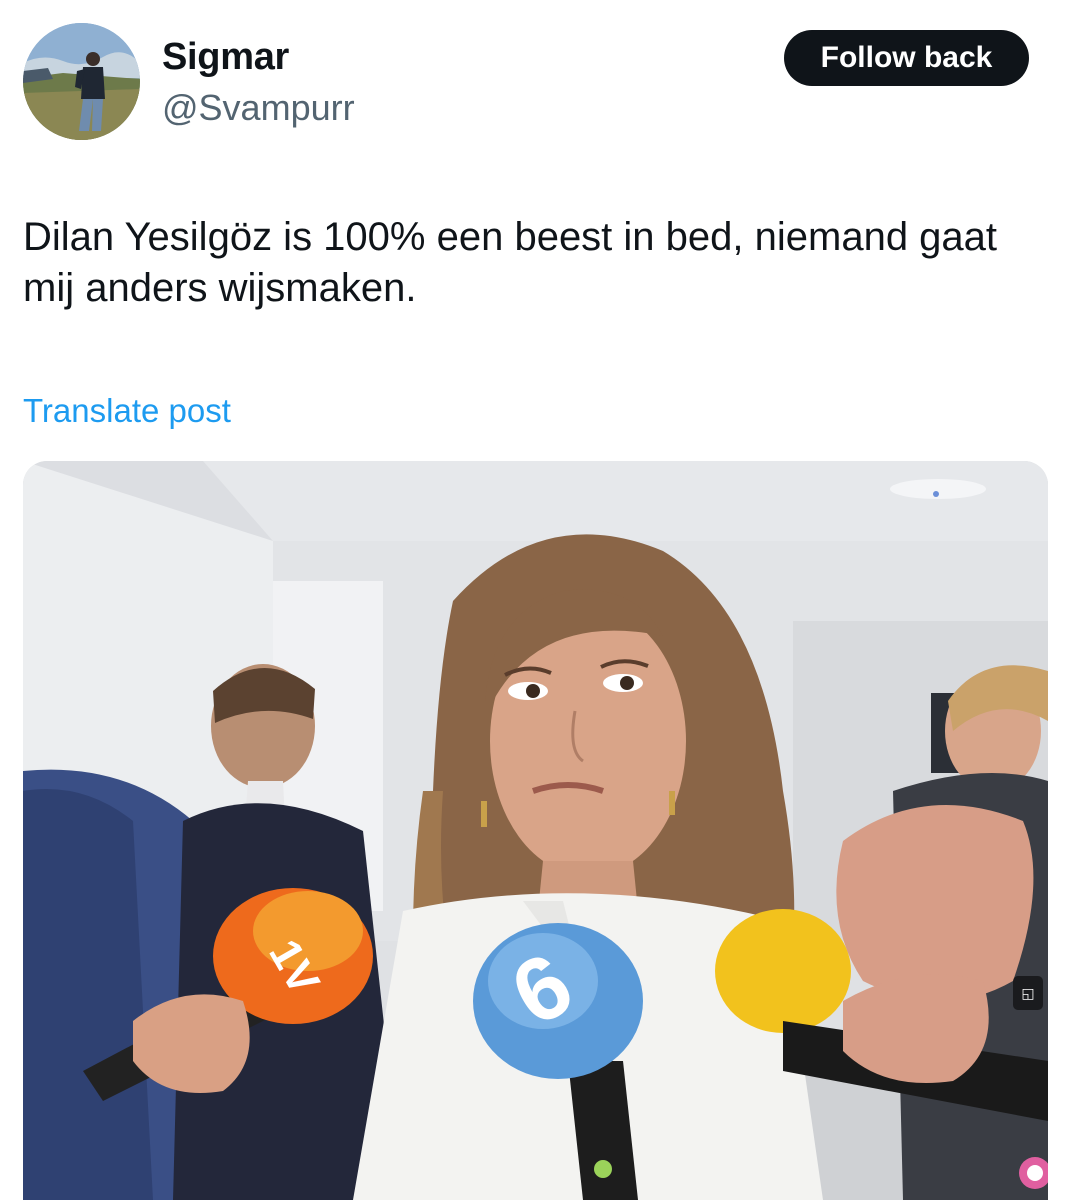  I want to click on translate-post-link: Translate post, so click(127, 411).